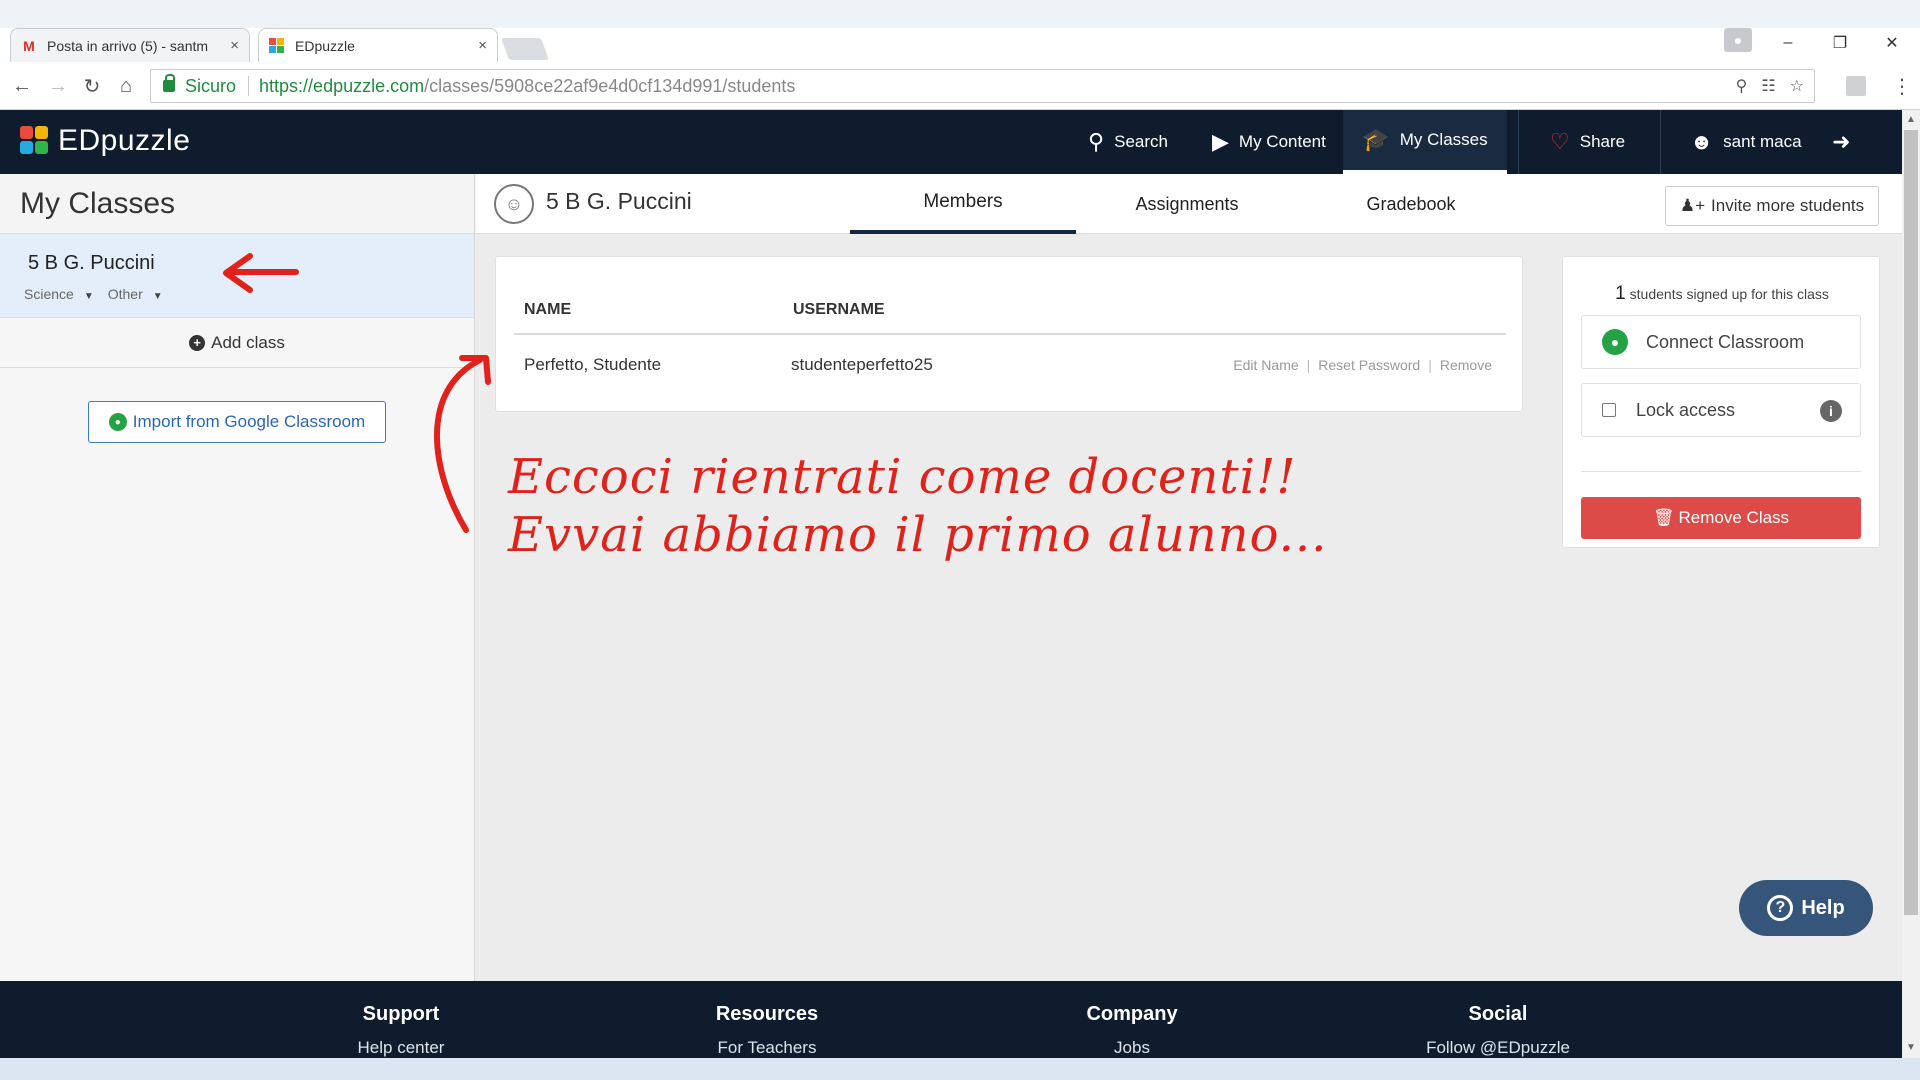  What do you see at coordinates (1498, 1030) in the screenshot?
I see `footer-social: Social Follow @EDpuzzle` at bounding box center [1498, 1030].